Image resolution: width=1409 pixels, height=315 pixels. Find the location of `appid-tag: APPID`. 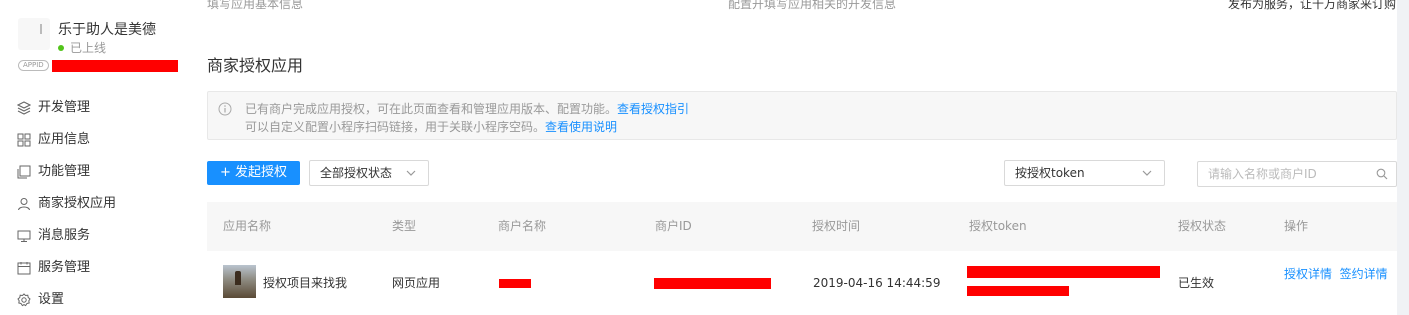

appid-tag: APPID is located at coordinates (33, 65).